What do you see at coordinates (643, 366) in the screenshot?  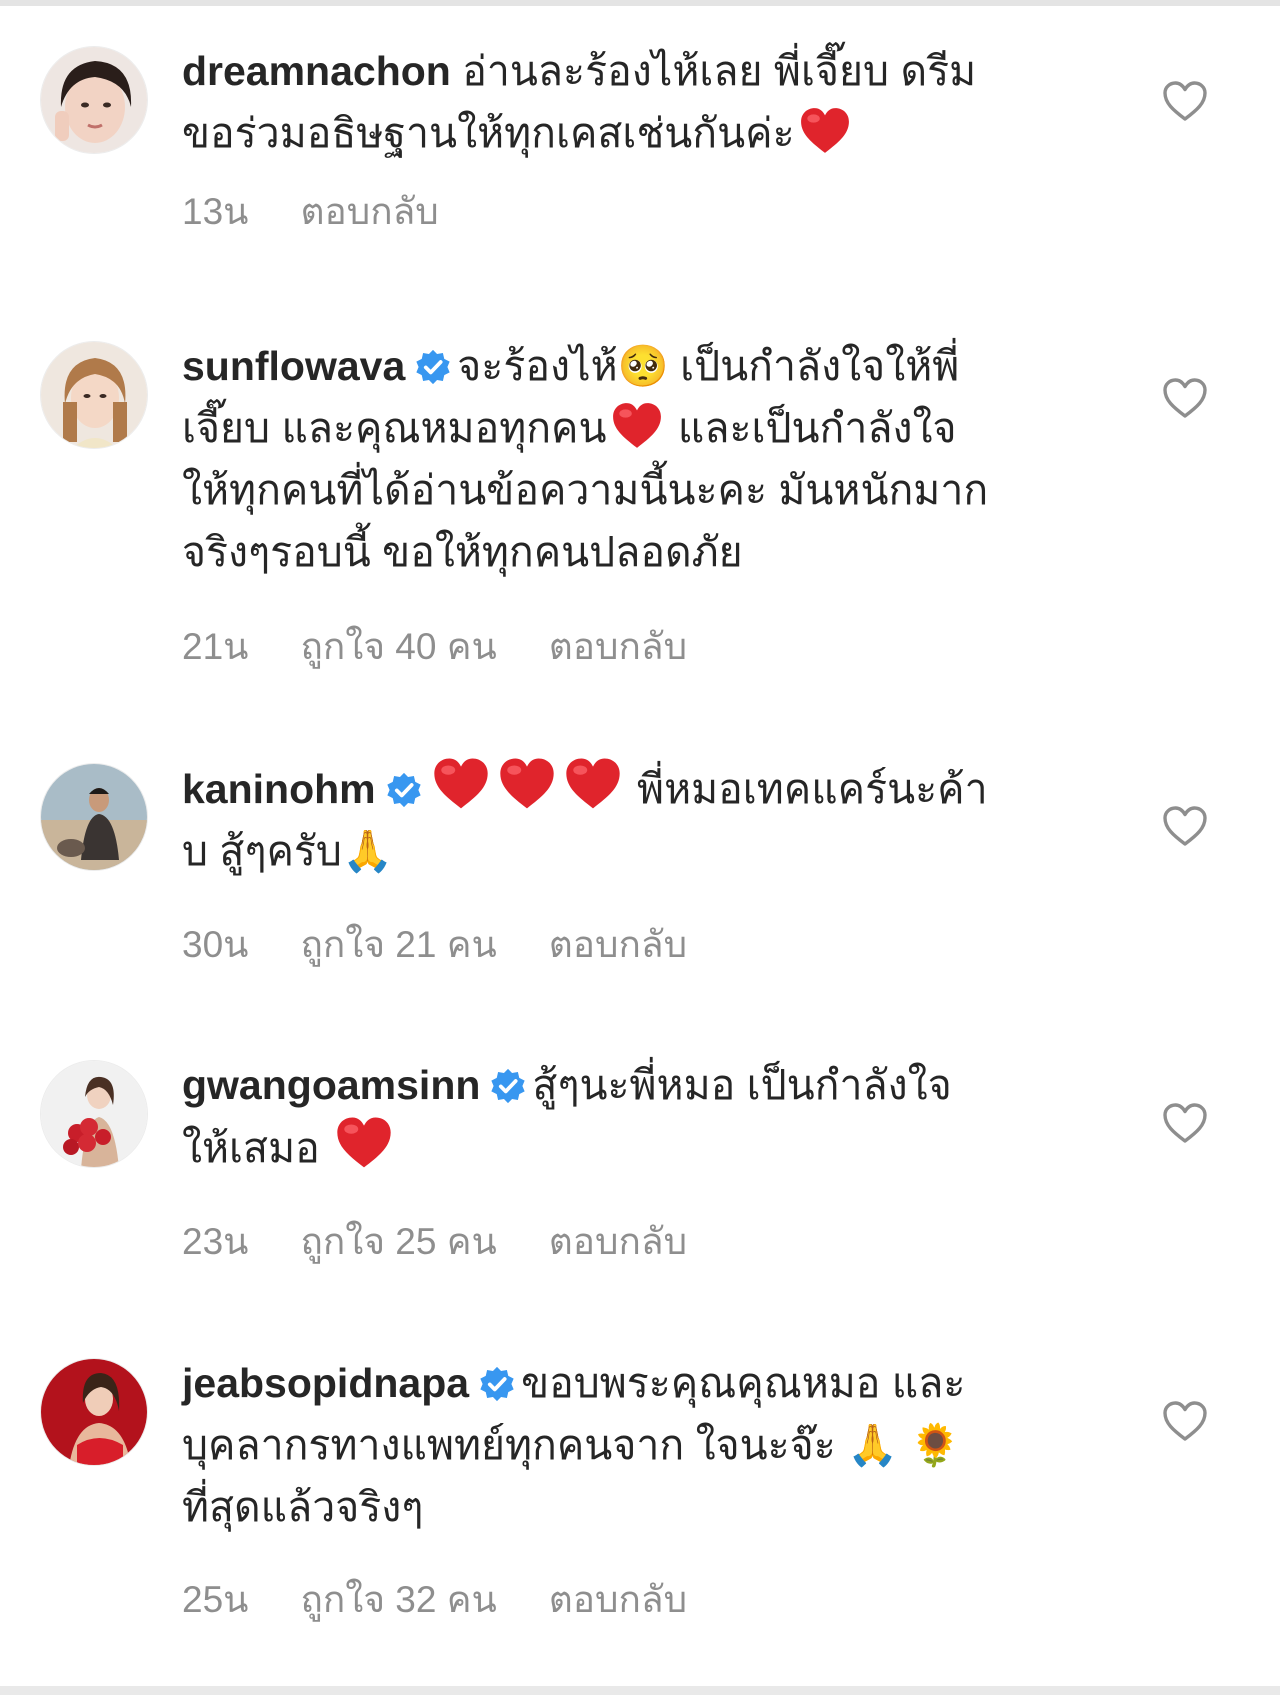 I see `pleading-face-emoji-icon: 🥺` at bounding box center [643, 366].